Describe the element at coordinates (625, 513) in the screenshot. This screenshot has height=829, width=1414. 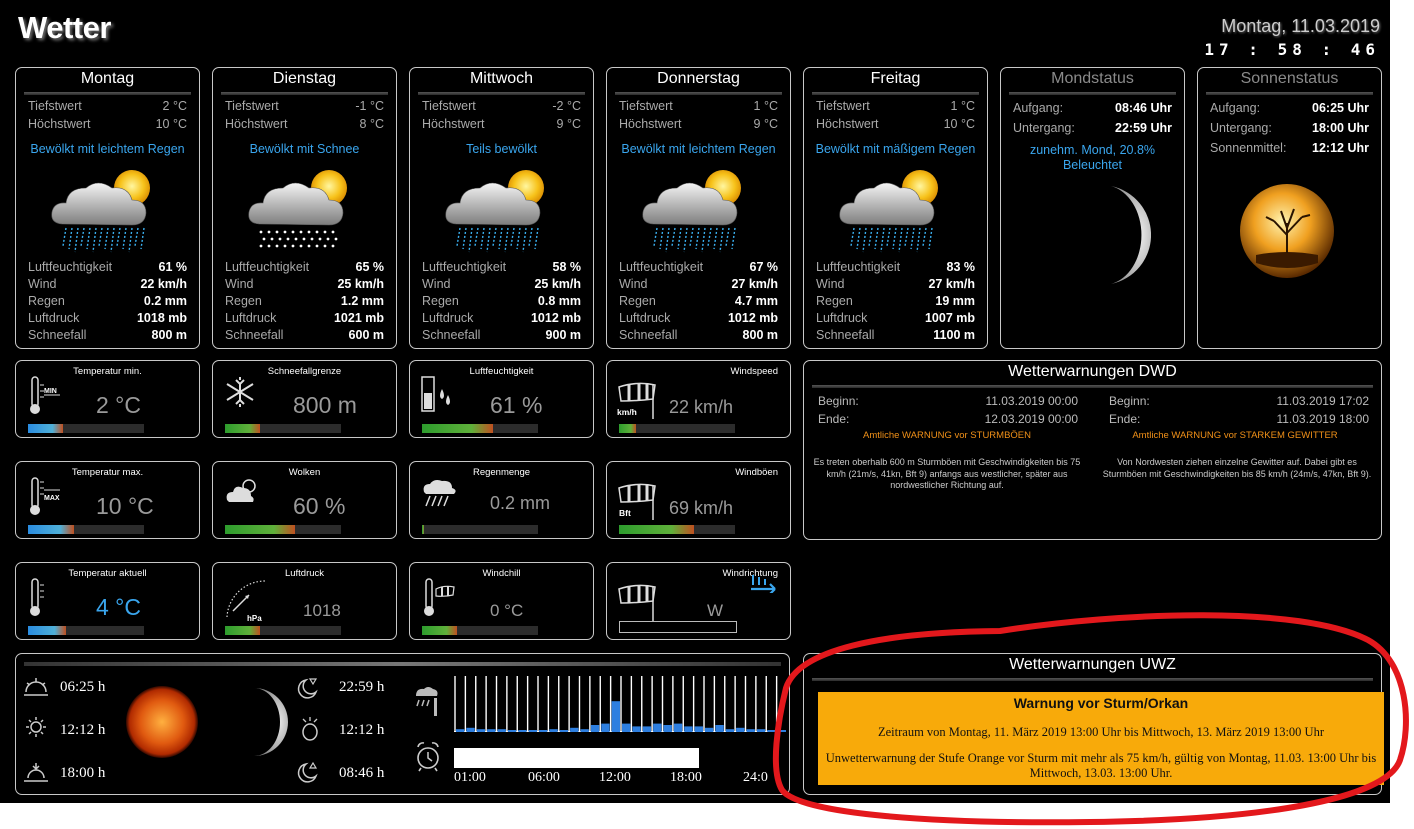
I see `svg-text: Bft` at that location.